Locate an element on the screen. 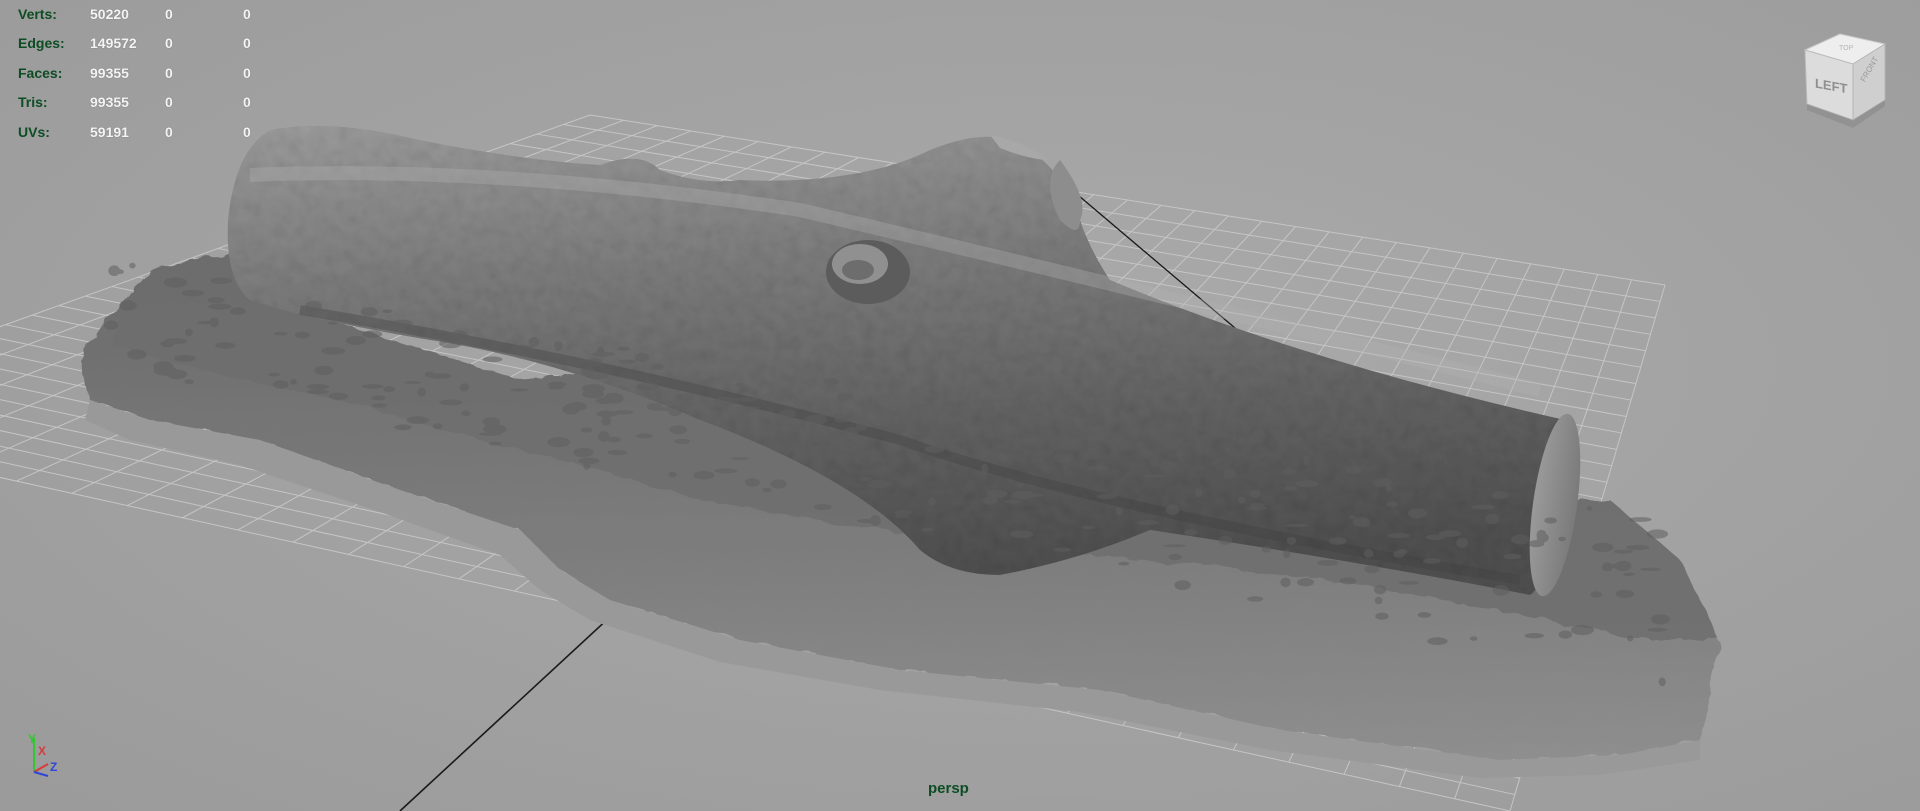  hud-row: Faces: 99355 0 0 is located at coordinates (141, 73).